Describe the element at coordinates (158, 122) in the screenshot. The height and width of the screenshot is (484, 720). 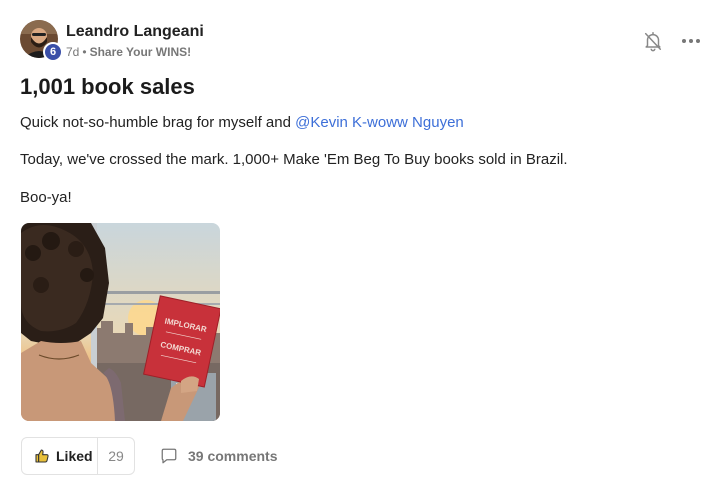
I see `paragraph-text: Quick not-so-humble brag for myself and` at that location.